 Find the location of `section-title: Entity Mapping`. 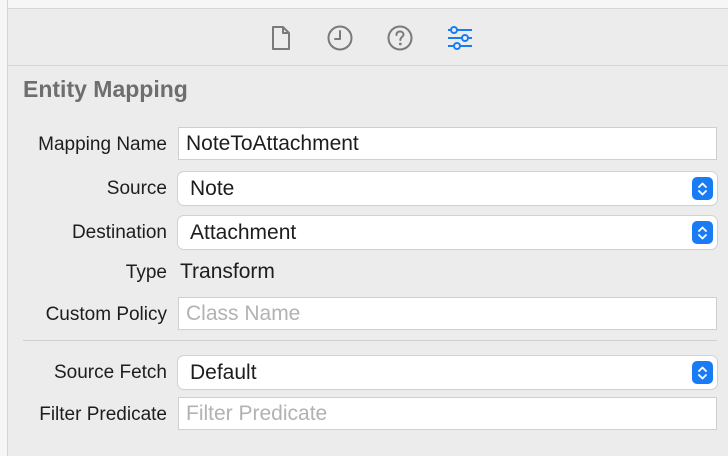

section-title: Entity Mapping is located at coordinates (105, 89).